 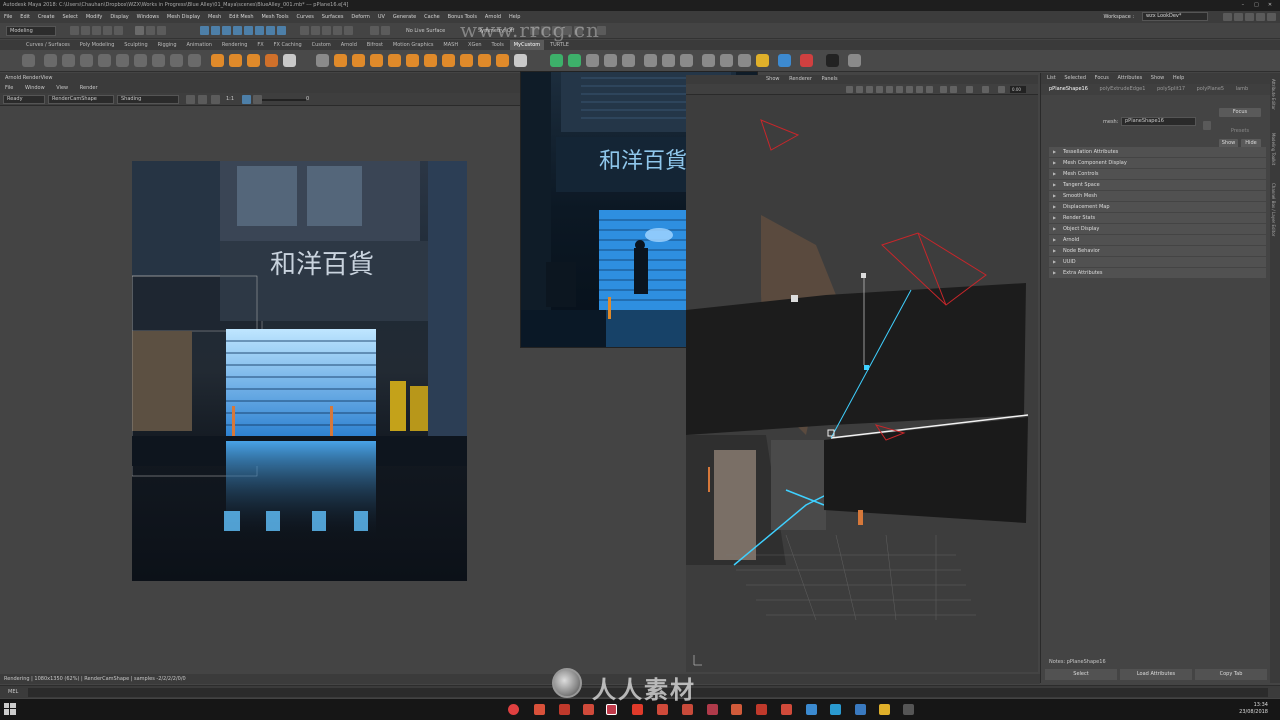 What do you see at coordinates (199, 45) in the screenshot?
I see `shelf-tab: Animation` at bounding box center [199, 45].